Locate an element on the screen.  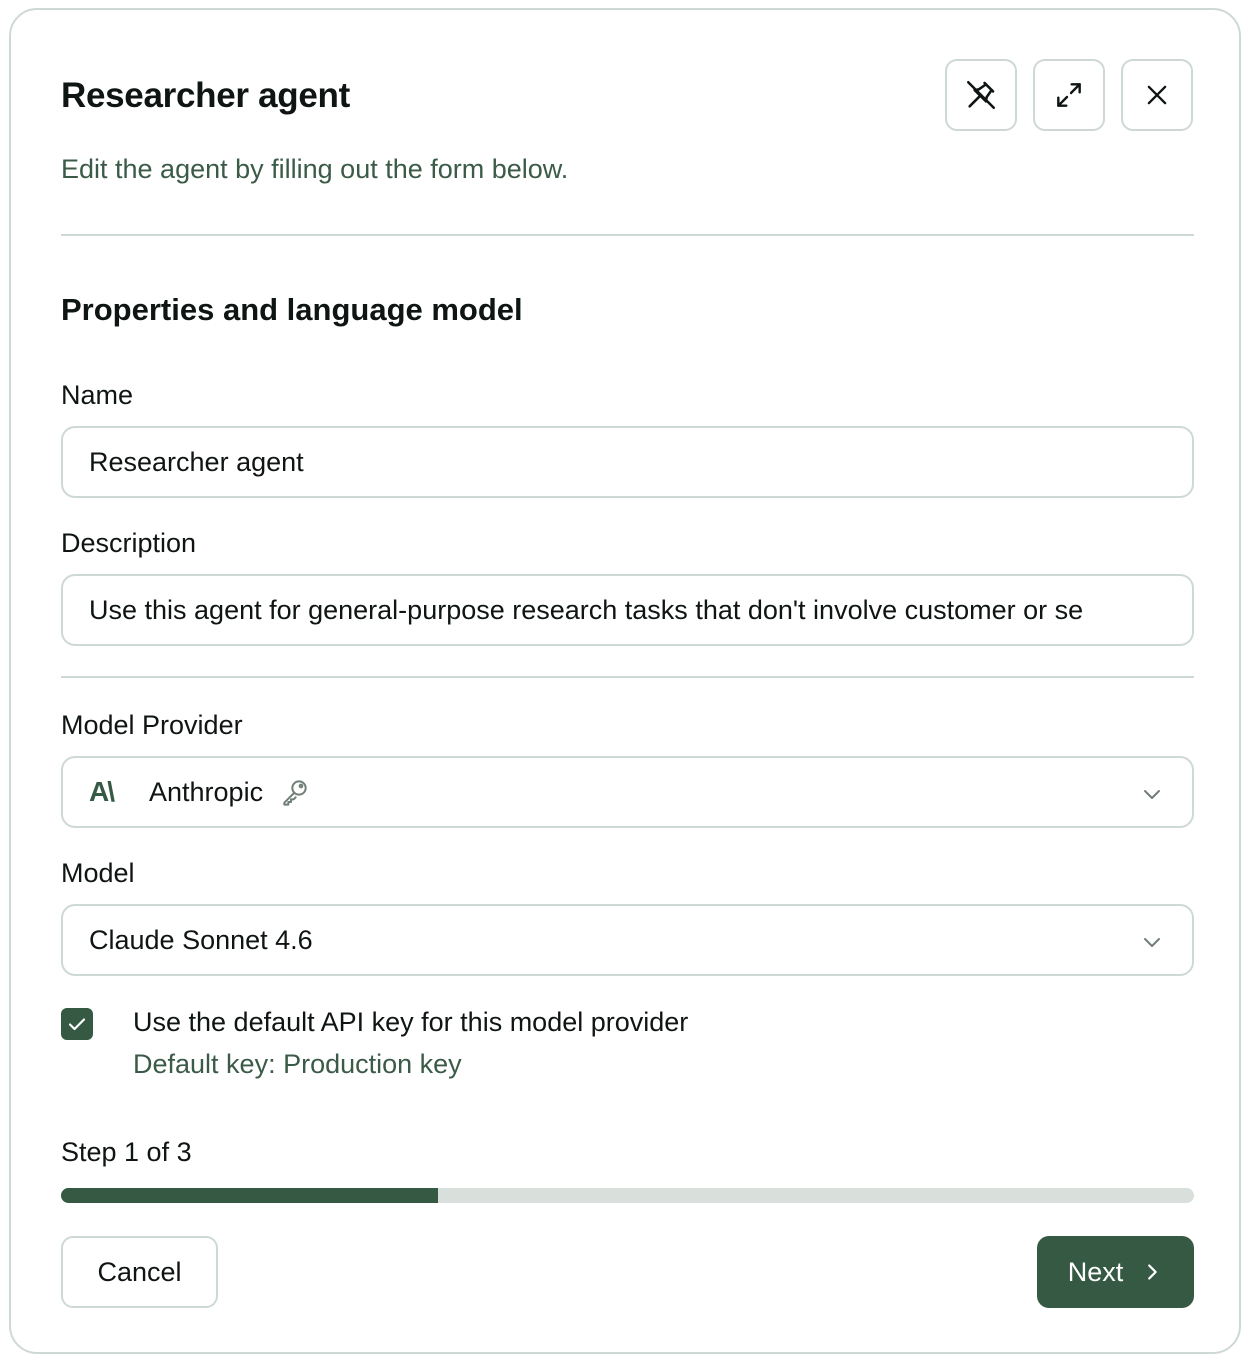
progress-bar-fill is located at coordinates (250, 1195).